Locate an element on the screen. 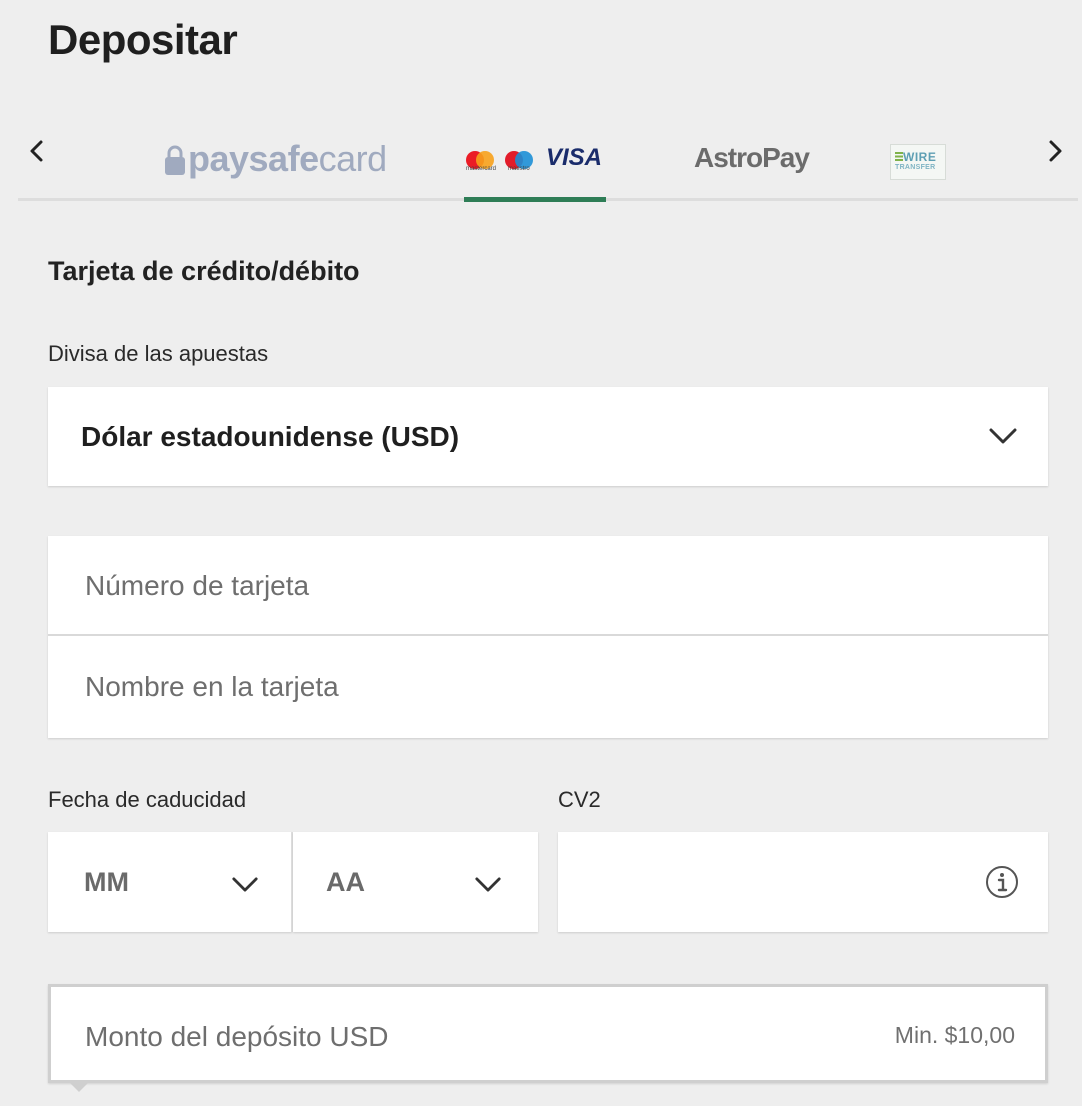  expiry-month-select: MM is located at coordinates (170, 882).